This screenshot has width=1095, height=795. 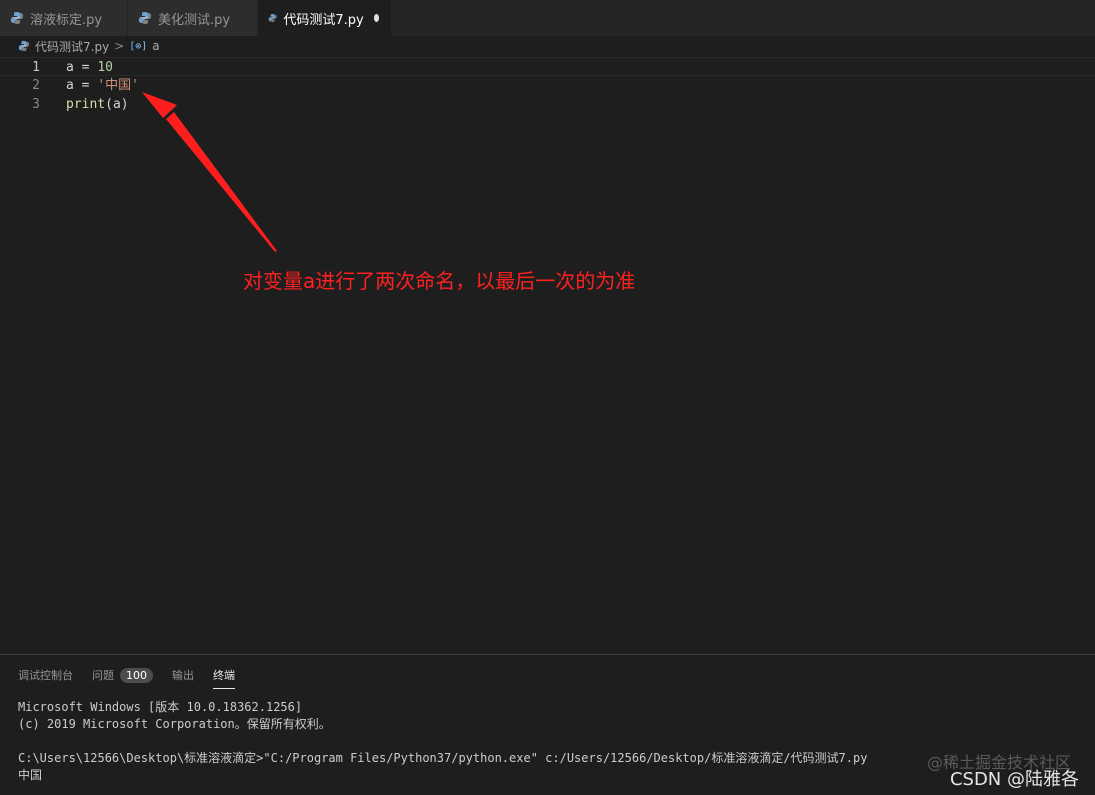 What do you see at coordinates (30, 775) in the screenshot?
I see `terminal-line: 中国` at bounding box center [30, 775].